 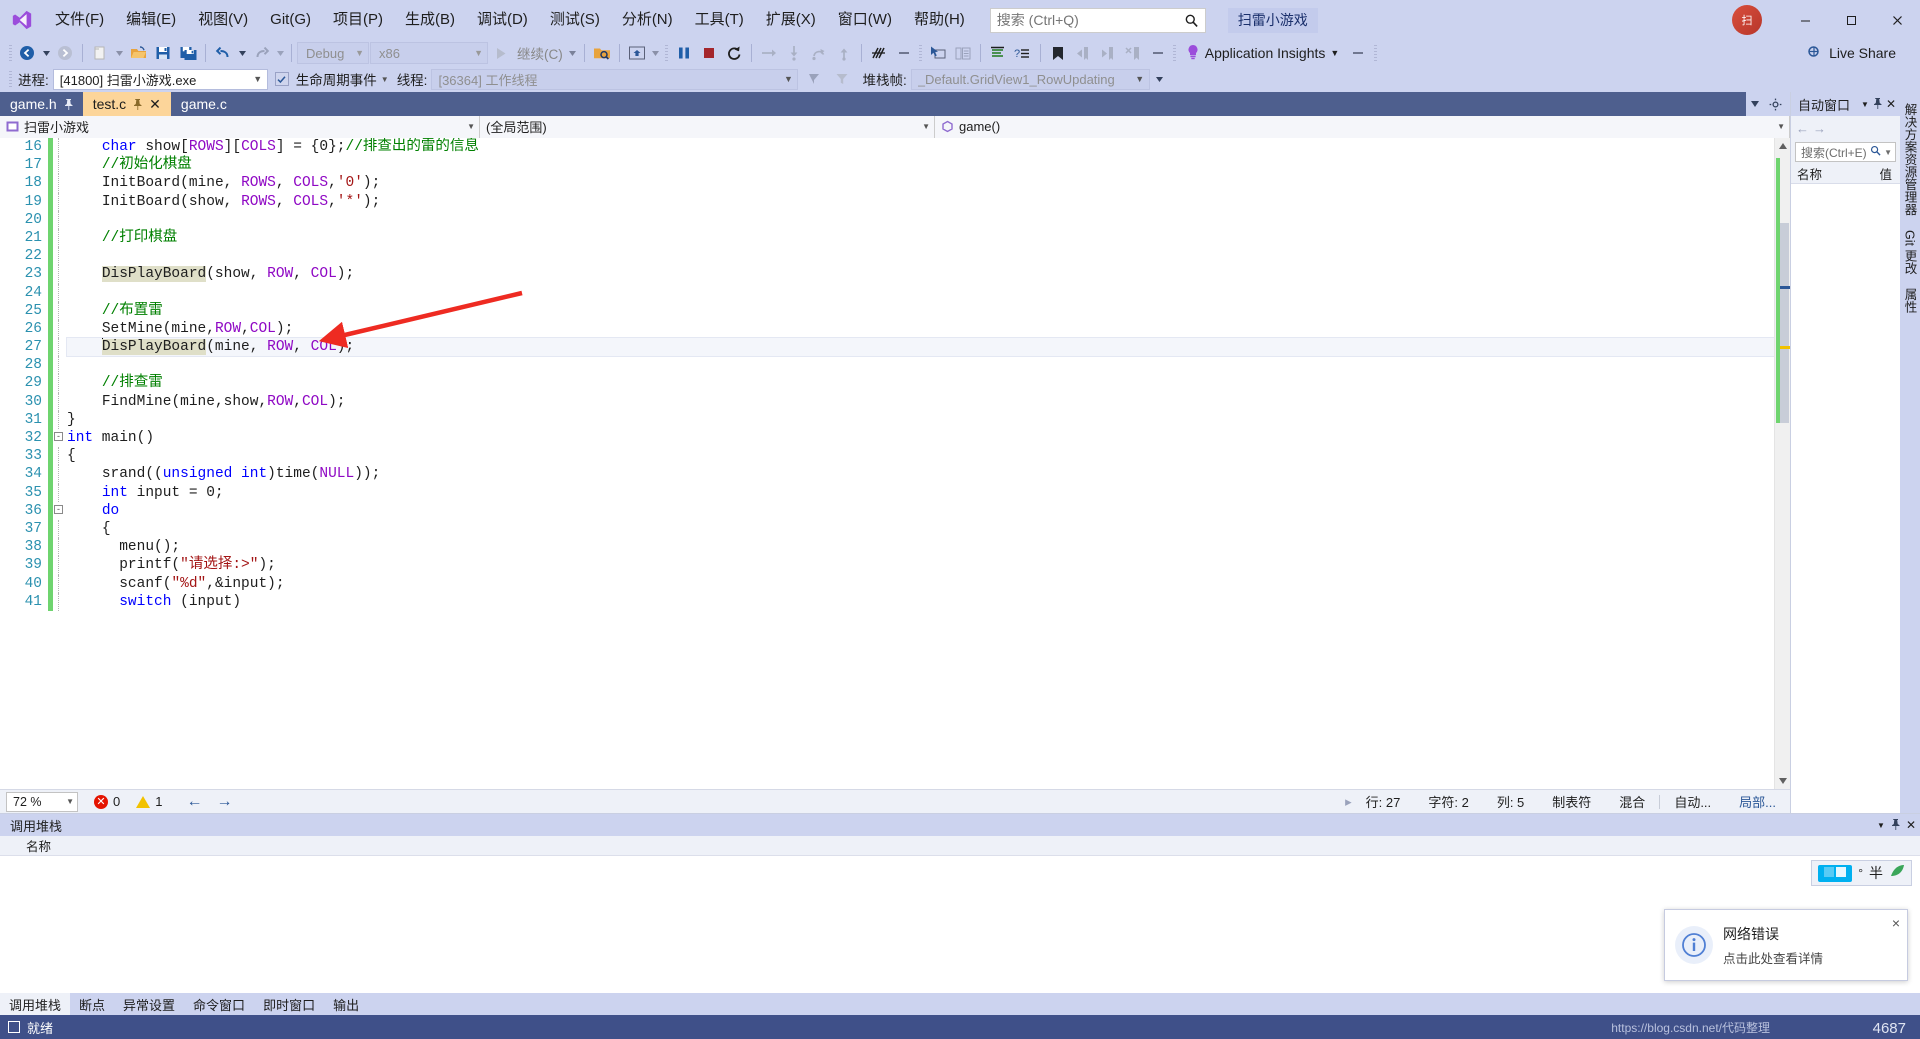 What do you see at coordinates (149, 1004) in the screenshot?
I see `dock-tab-exception-settings: 异常设置` at bounding box center [149, 1004].